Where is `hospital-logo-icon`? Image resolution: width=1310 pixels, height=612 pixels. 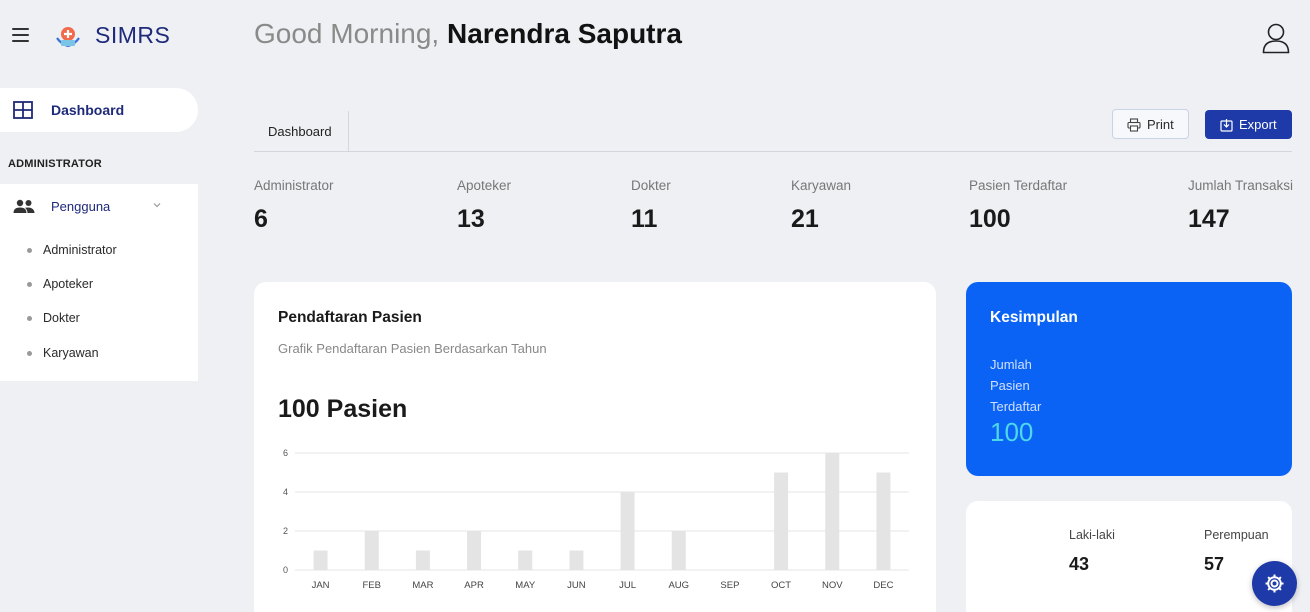 hospital-logo-icon is located at coordinates (68, 37).